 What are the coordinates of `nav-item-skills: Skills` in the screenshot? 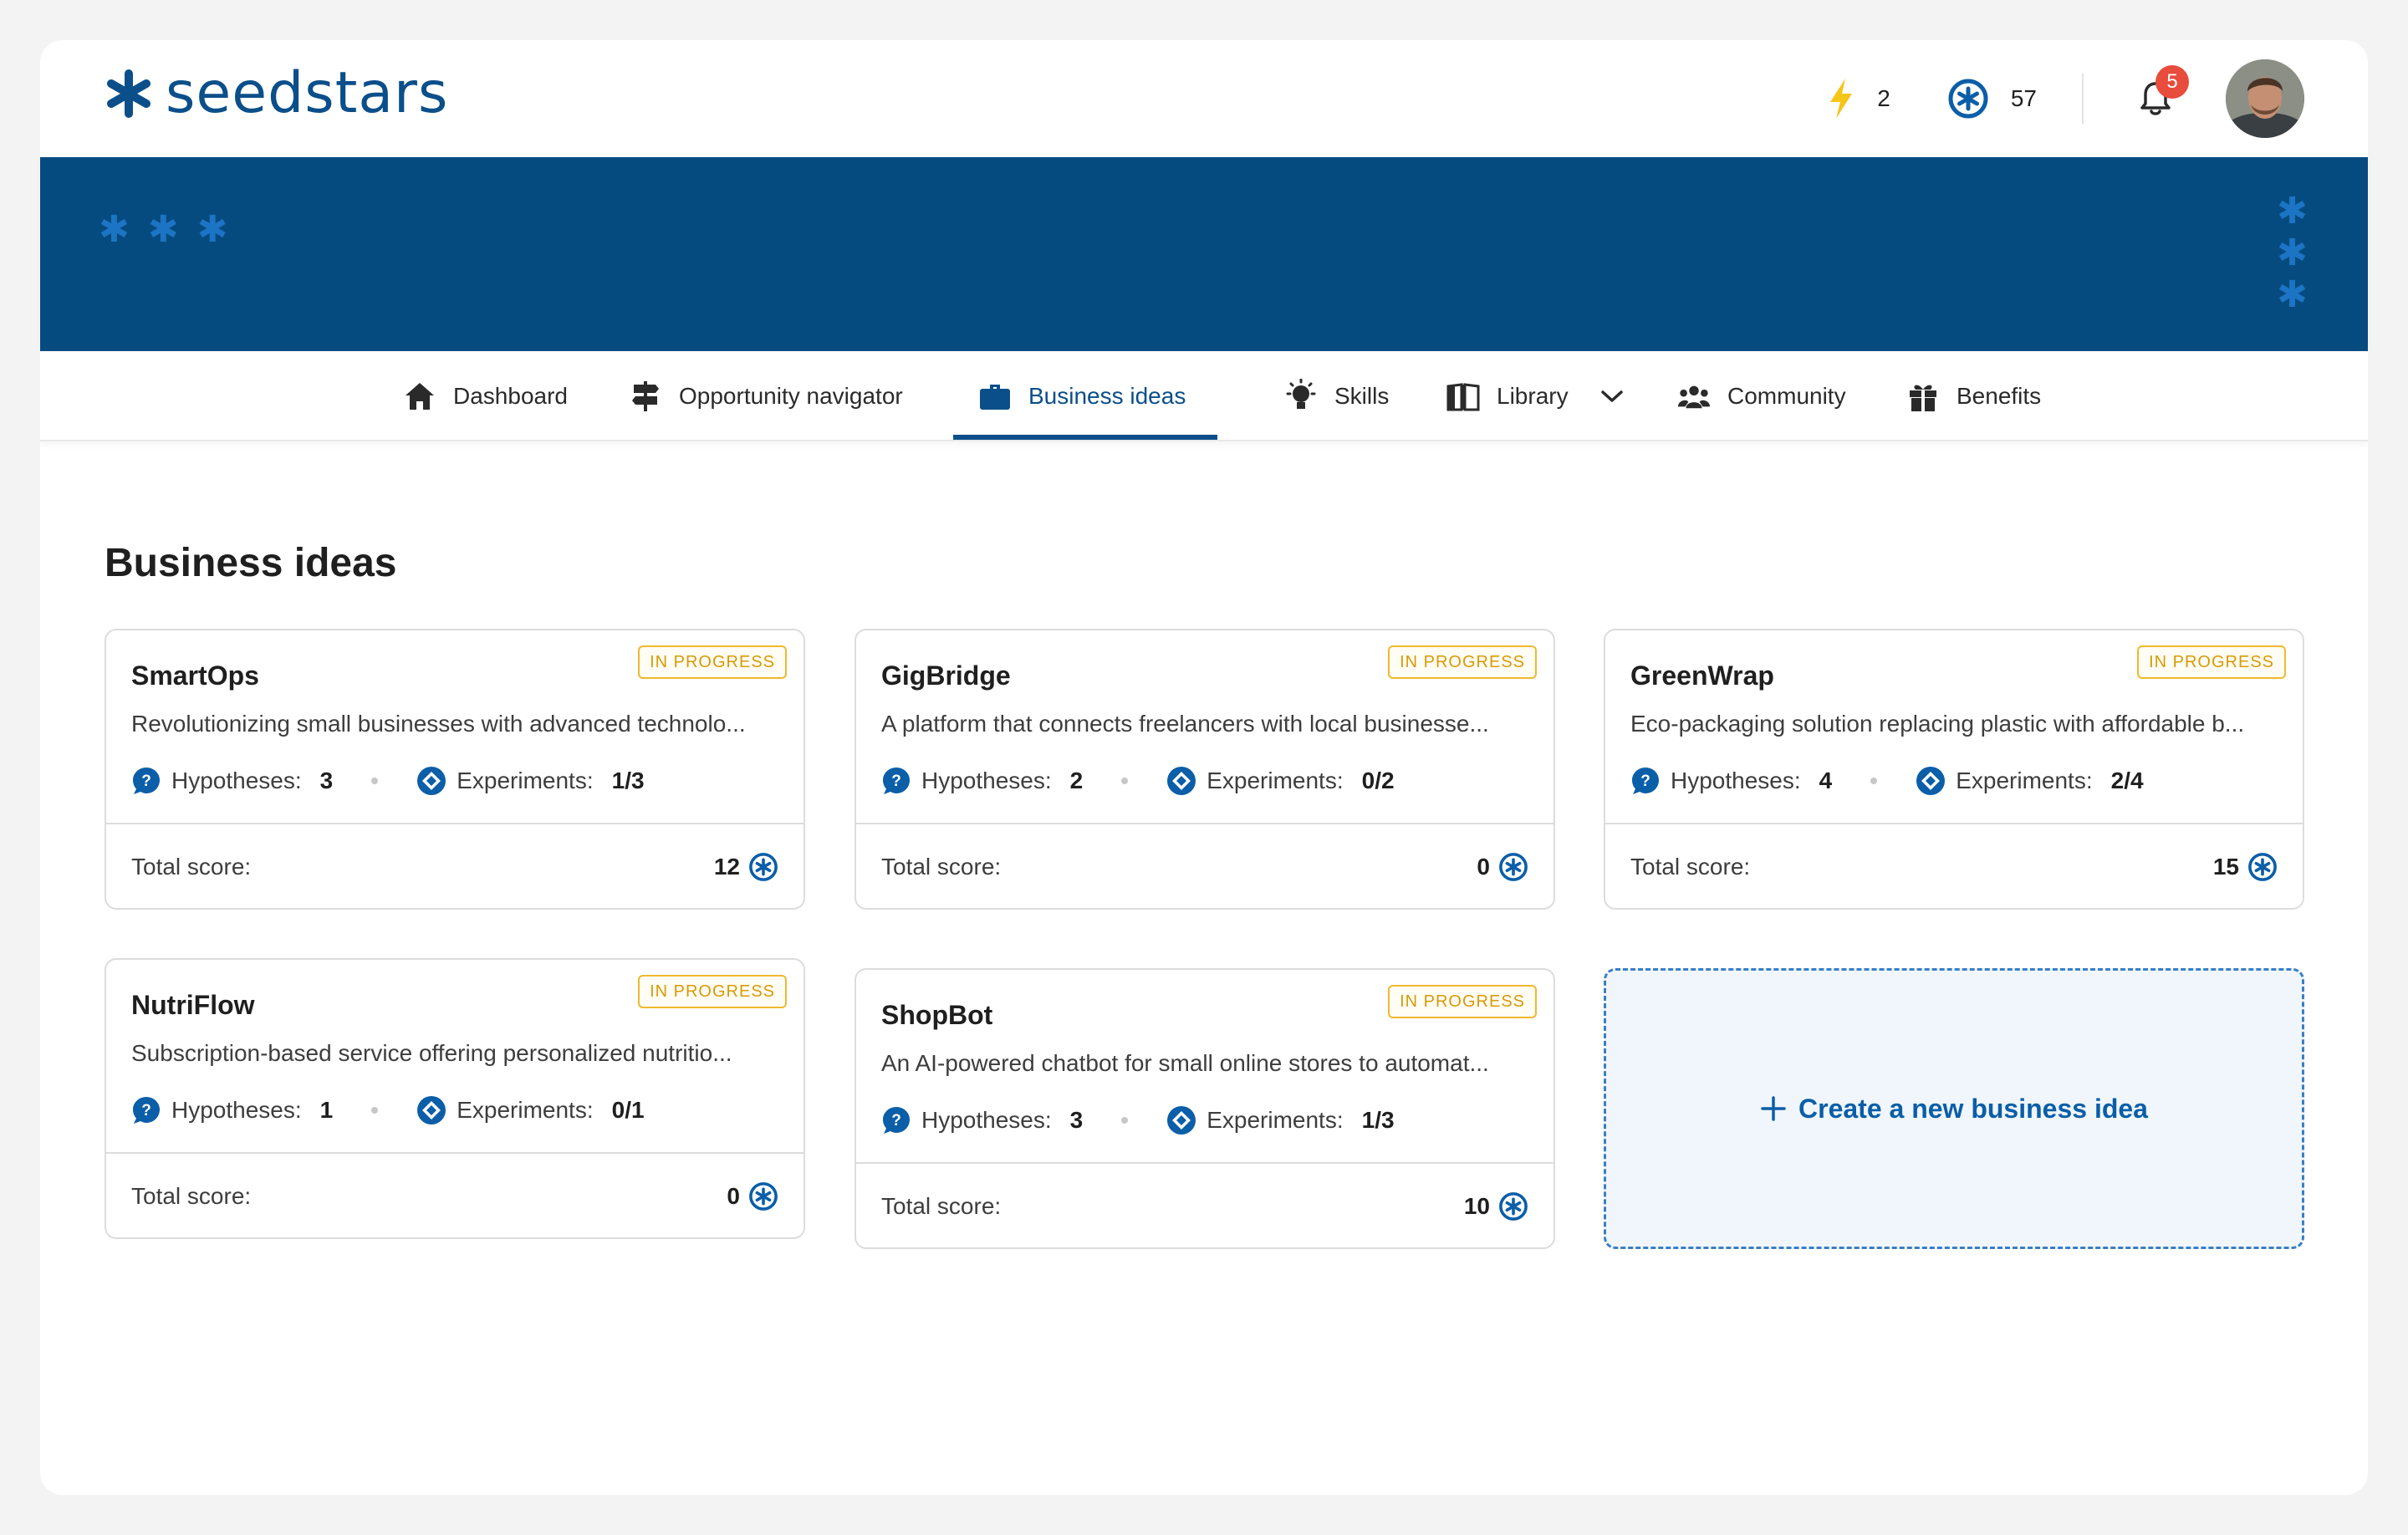 It's located at (1337, 396).